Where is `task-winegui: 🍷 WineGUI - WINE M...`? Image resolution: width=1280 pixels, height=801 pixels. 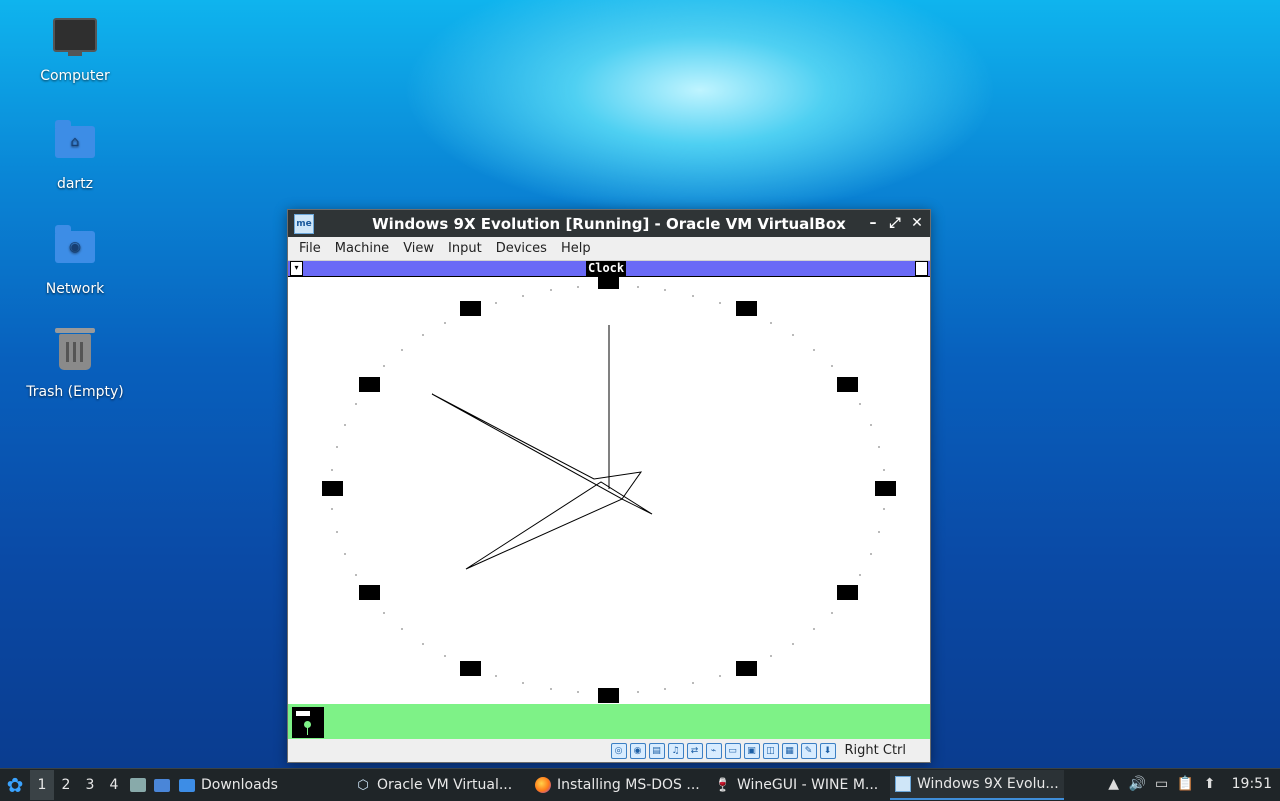
task-winegui: 🍷 WineGUI - WINE M... is located at coordinates (800, 785).